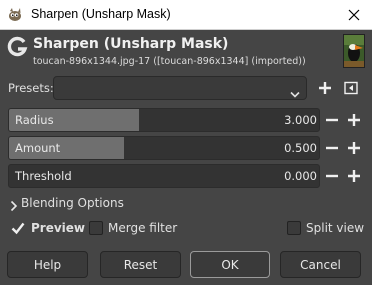 This screenshot has width=372, height=285. Describe the element at coordinates (58, 228) in the screenshot. I see `preview-label: Preview` at that location.